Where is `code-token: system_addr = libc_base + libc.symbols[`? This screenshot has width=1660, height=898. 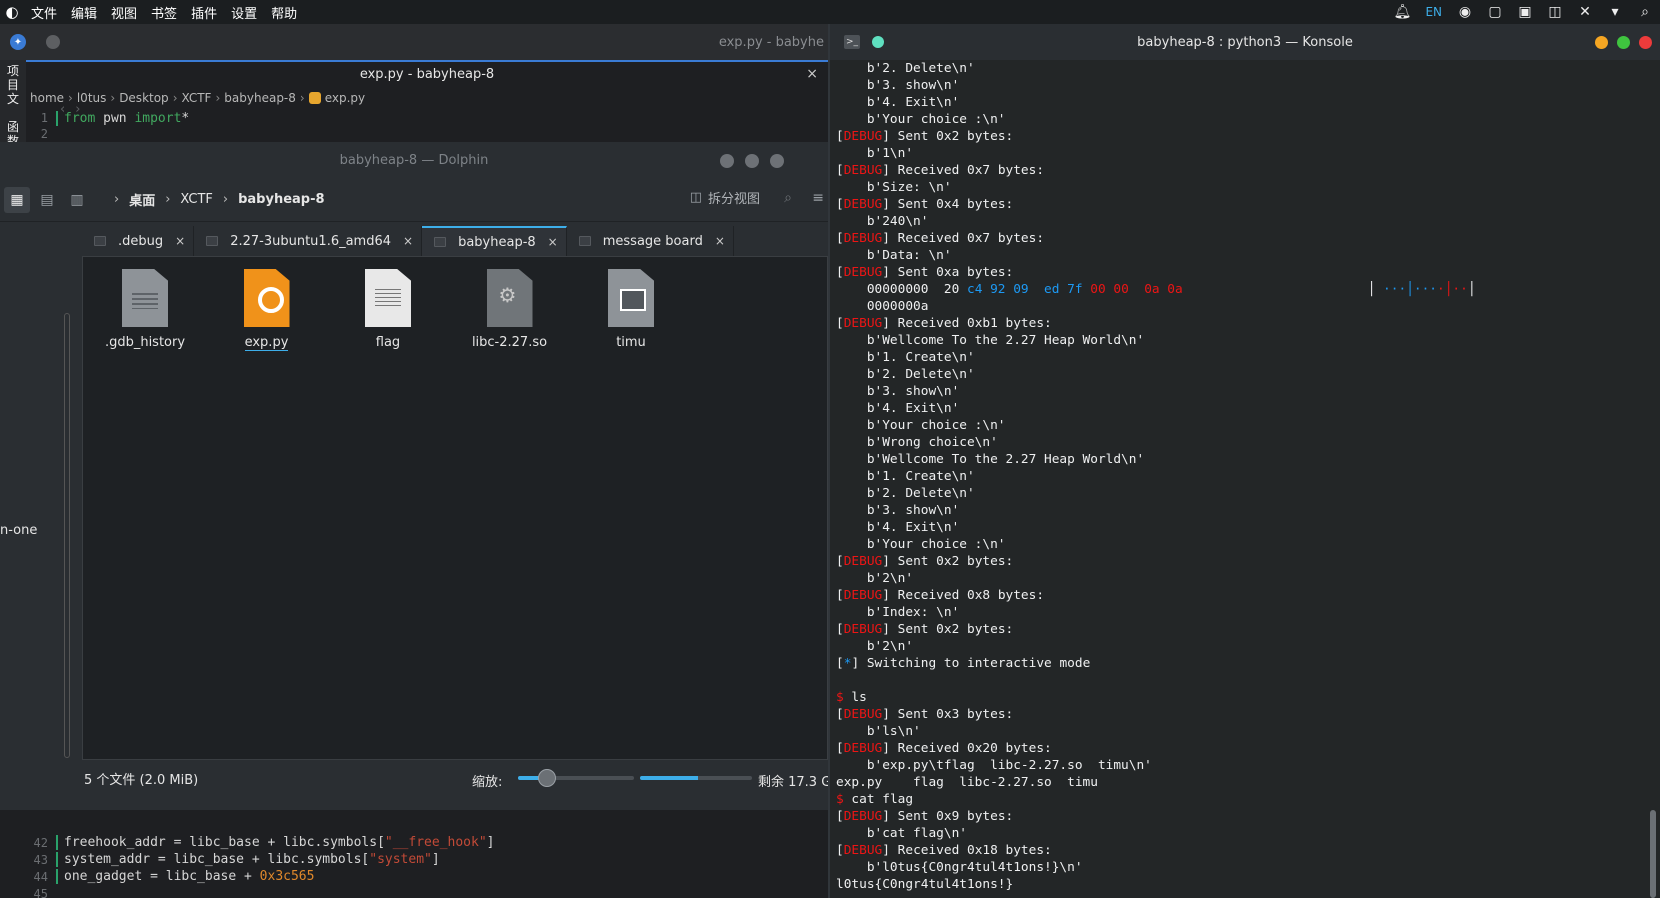 code-token: system_addr = libc_base + libc.symbols[ is located at coordinates (217, 859).